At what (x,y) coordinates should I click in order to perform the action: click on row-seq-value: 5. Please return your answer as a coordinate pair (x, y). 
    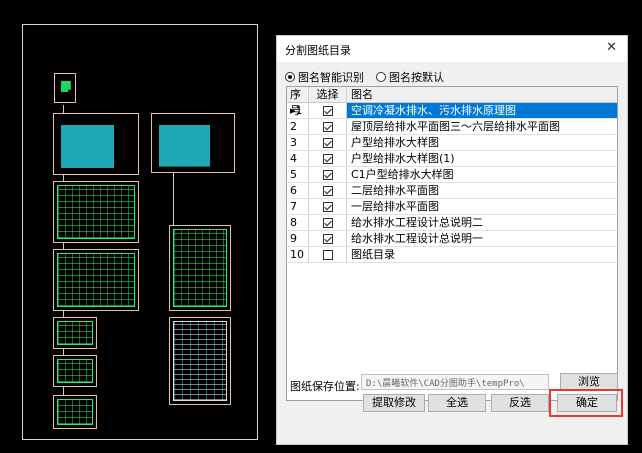
    Looking at the image, I should click on (293, 174).